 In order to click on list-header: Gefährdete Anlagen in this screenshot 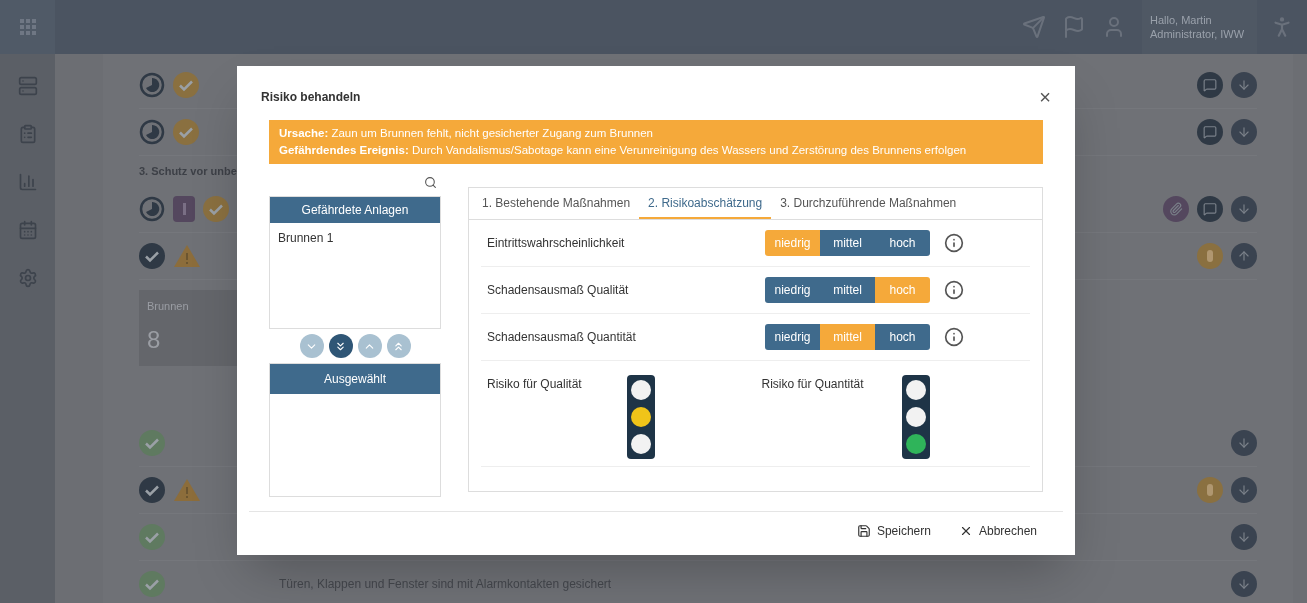, I will do `click(355, 210)`.